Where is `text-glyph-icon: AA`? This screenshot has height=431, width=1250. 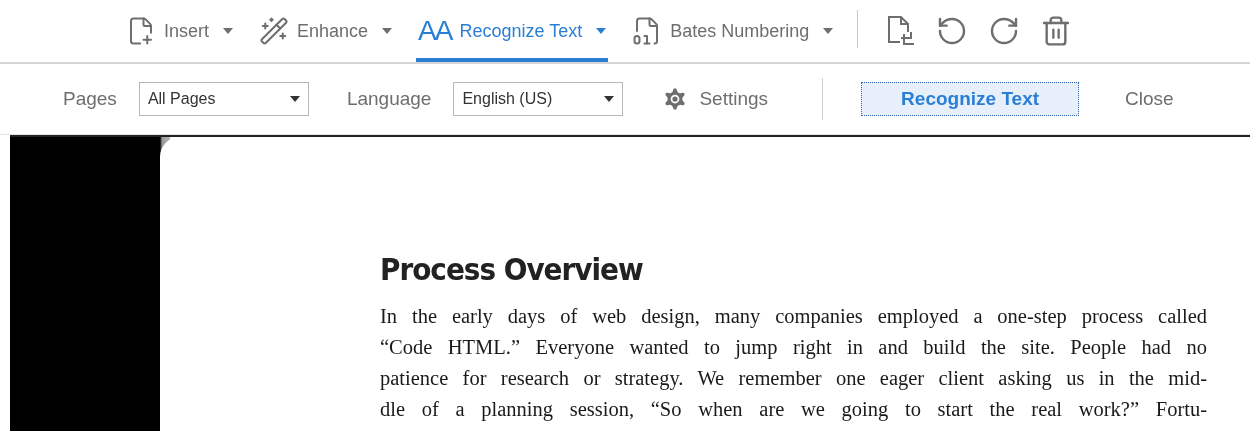 text-glyph-icon: AA is located at coordinates (435, 31).